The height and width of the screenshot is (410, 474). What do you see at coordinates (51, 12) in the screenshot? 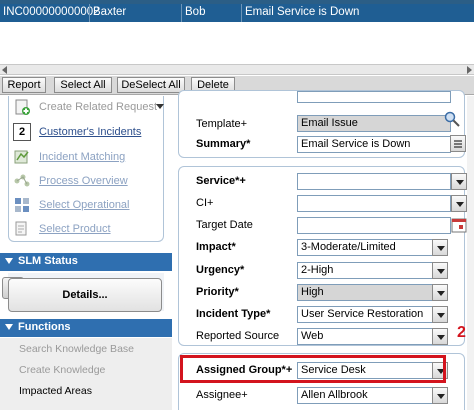
I see `incident-id-cell: INC000000000002` at bounding box center [51, 12].